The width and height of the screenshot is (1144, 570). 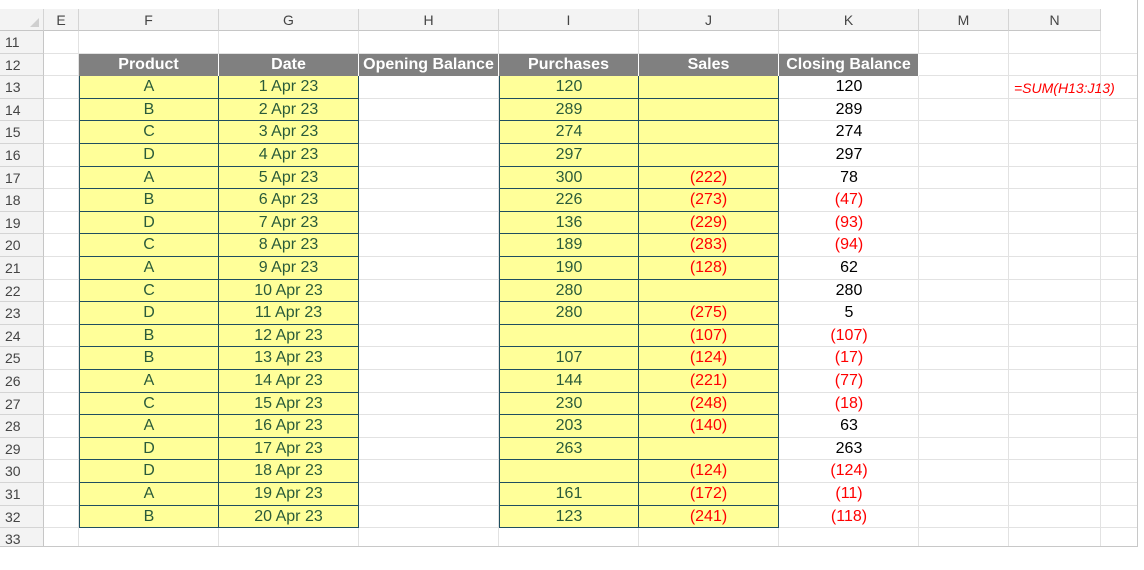 What do you see at coordinates (22, 381) in the screenshot?
I see `row-header-26: 26` at bounding box center [22, 381].